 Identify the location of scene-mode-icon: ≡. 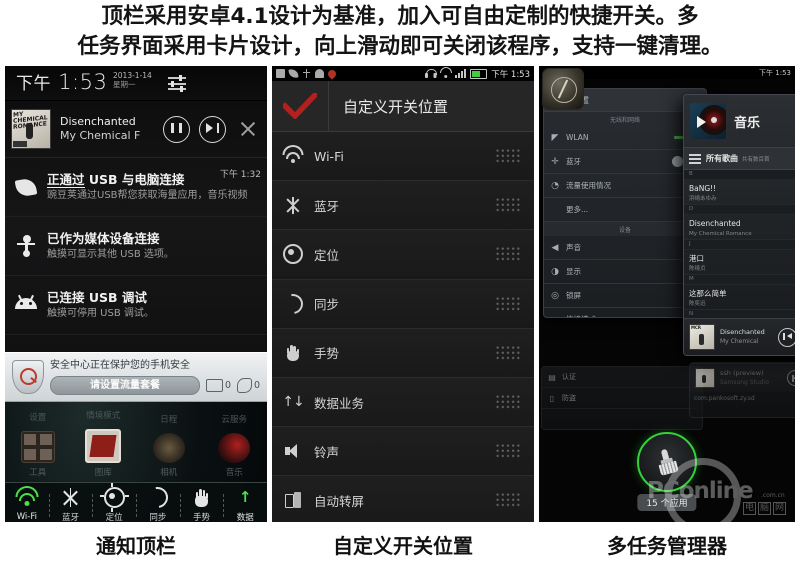
(555, 316).